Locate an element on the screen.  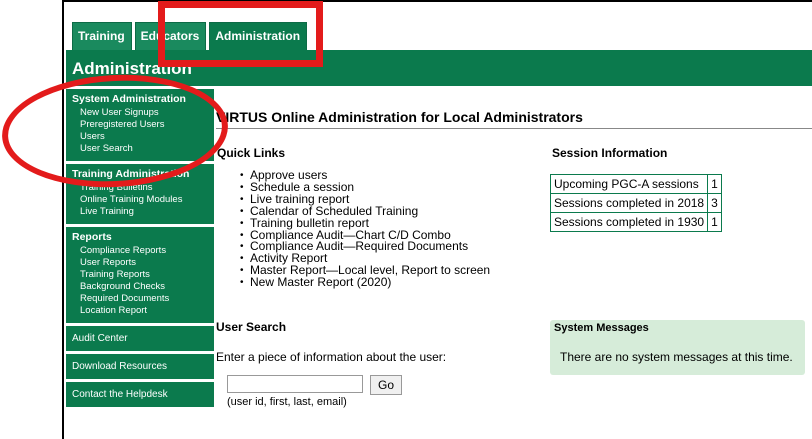
session-label: Upcoming PGC-A sessions is located at coordinates (629, 184).